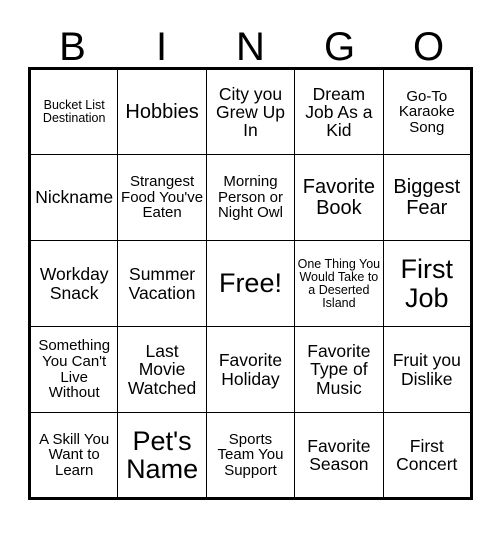 Image resolution: width=501 pixels, height=544 pixels. I want to click on bingo-cell-free: Free!, so click(250, 283).